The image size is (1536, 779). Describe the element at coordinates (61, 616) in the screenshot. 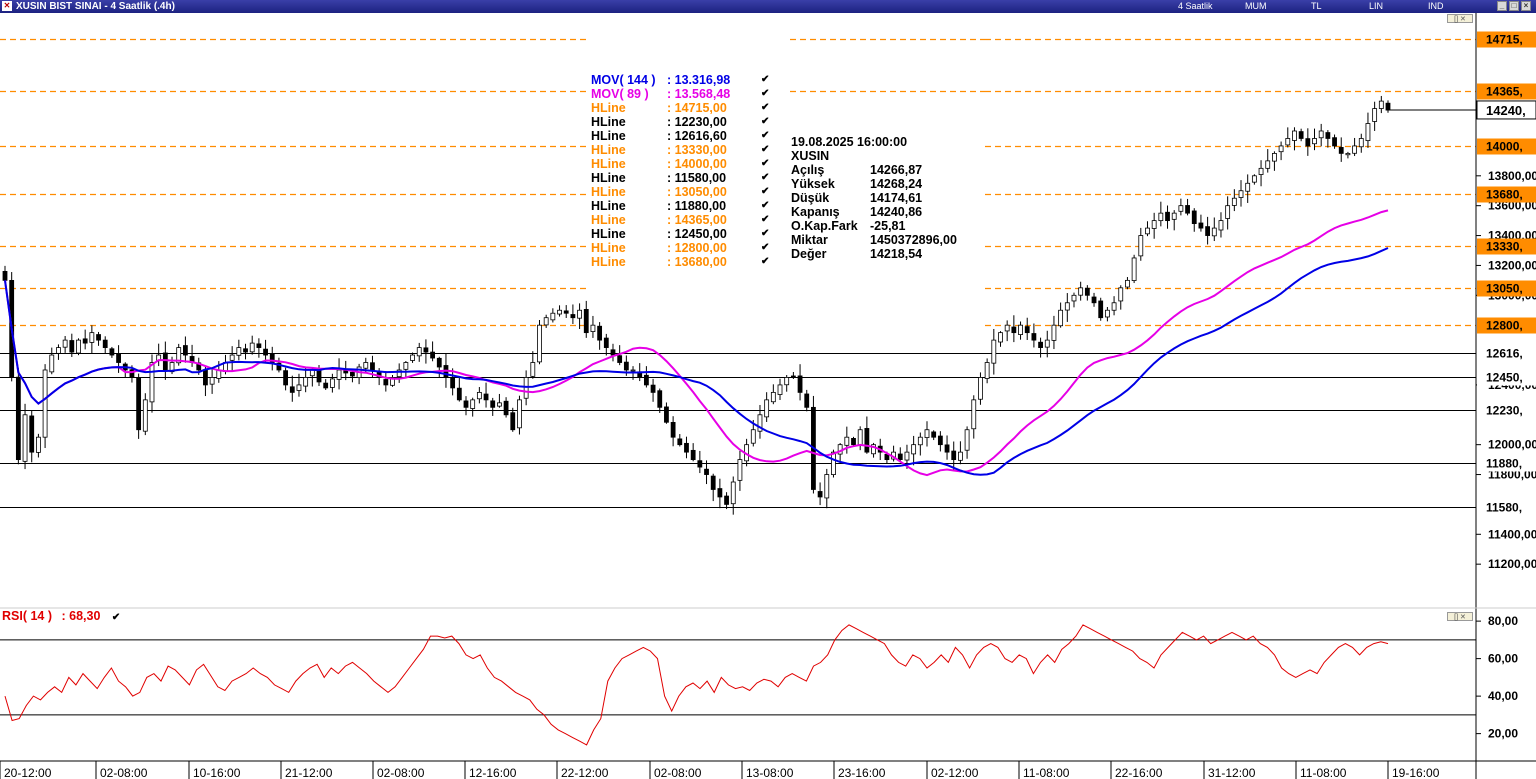

I see `rsi-legend: RSI( 14 ) : 68,30 ✔` at that location.